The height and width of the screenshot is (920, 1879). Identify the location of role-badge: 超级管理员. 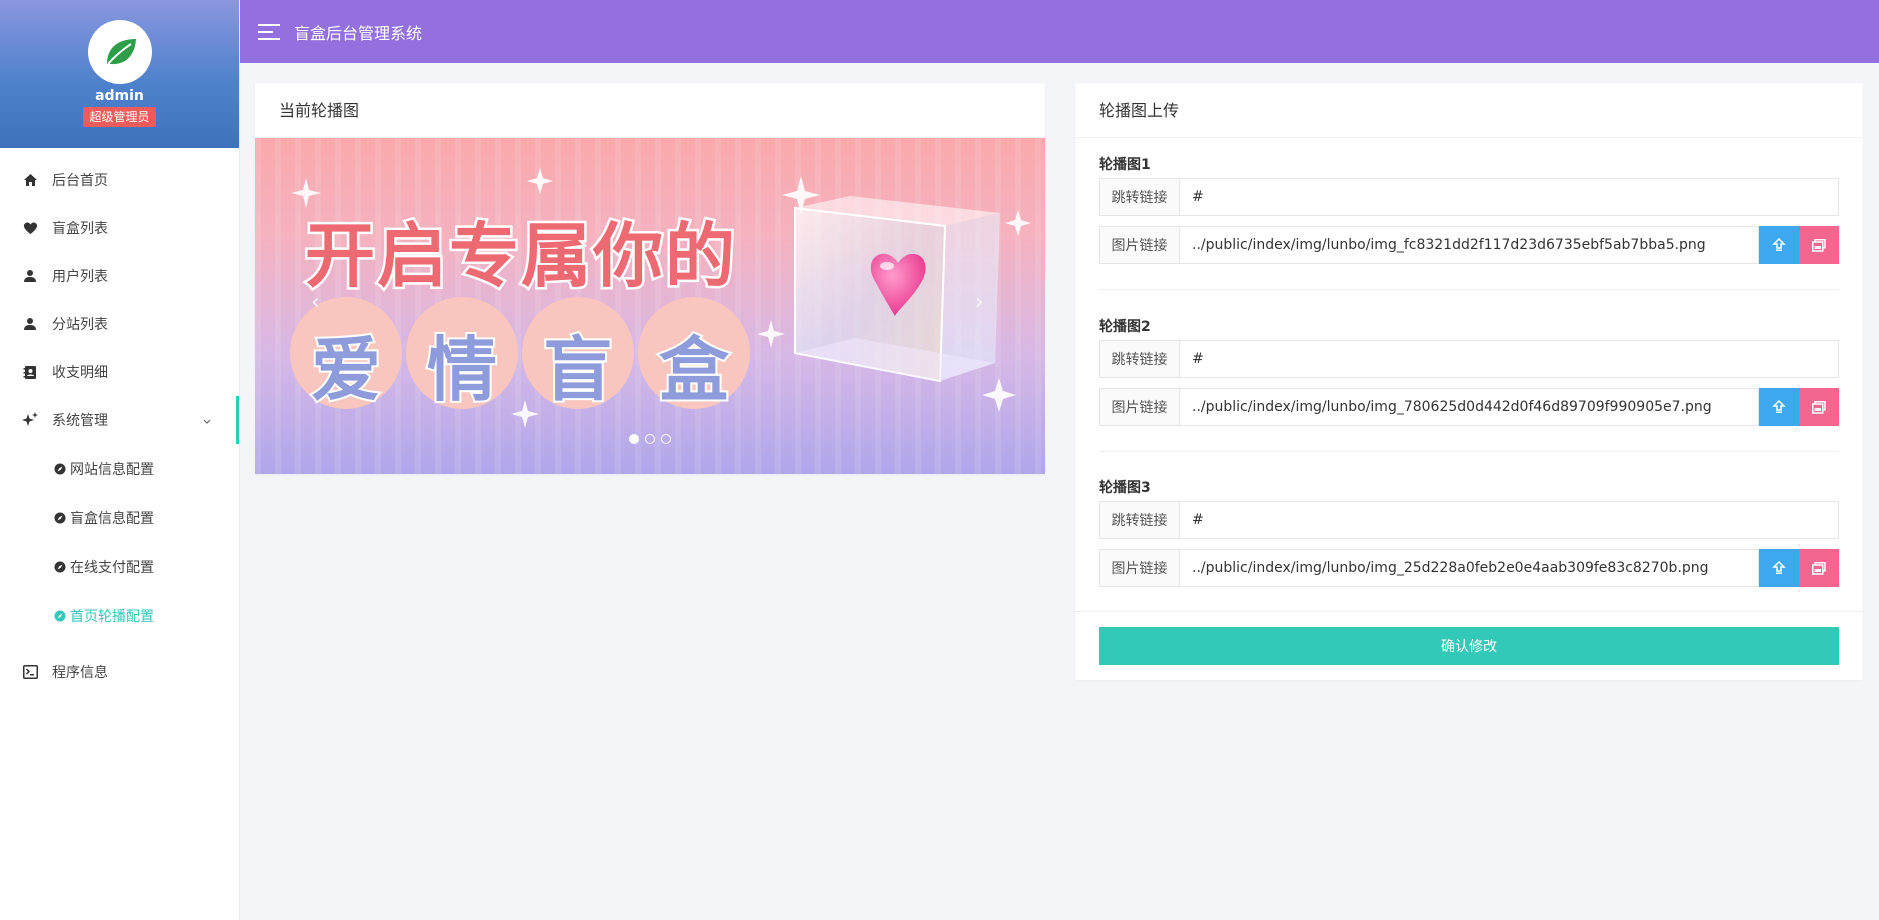
(119, 117).